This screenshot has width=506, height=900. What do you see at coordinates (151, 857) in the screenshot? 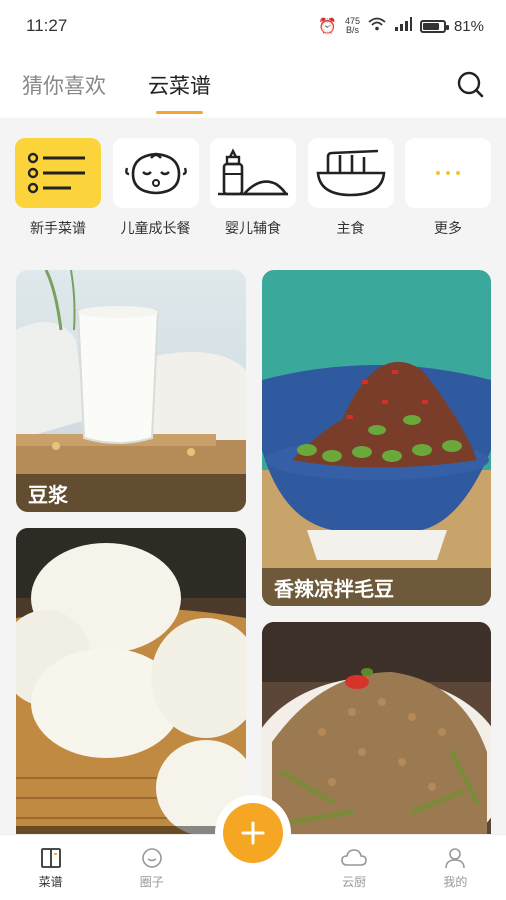
I see `chat-icon` at bounding box center [151, 857].